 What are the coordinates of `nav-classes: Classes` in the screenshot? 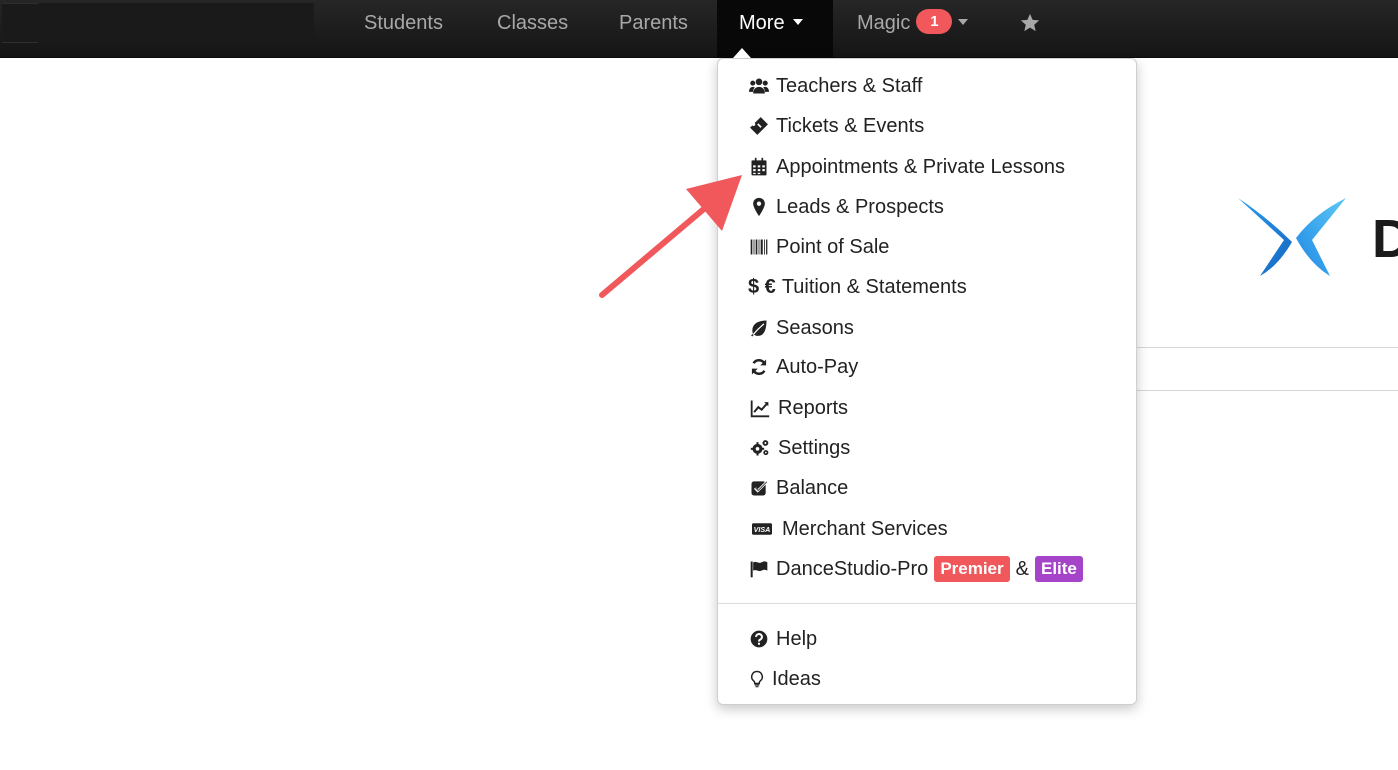 It's located at (532, 23).